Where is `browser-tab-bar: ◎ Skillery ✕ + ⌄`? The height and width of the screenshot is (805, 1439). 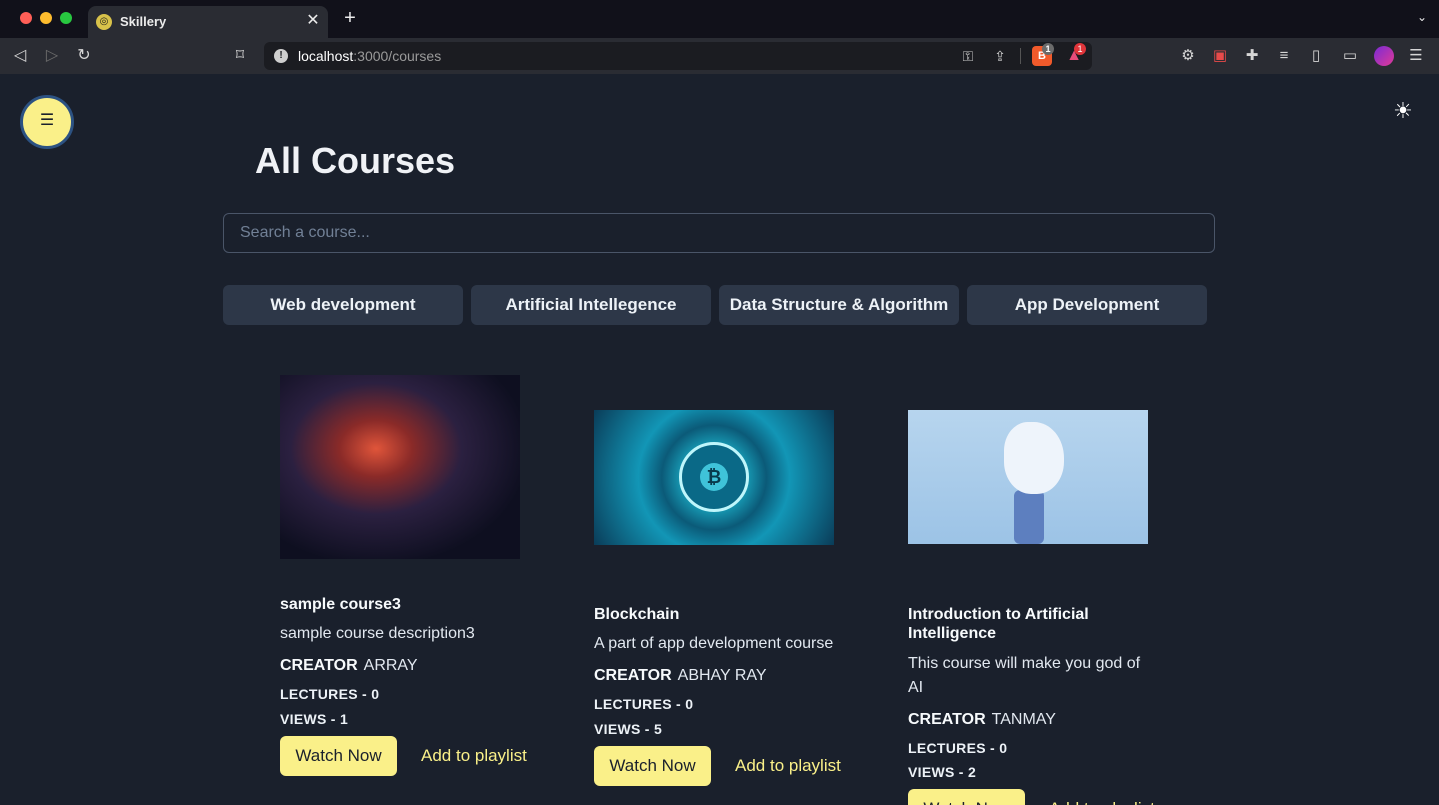
browser-tab-bar: ◎ Skillery ✕ + ⌄ is located at coordinates (719, 19).